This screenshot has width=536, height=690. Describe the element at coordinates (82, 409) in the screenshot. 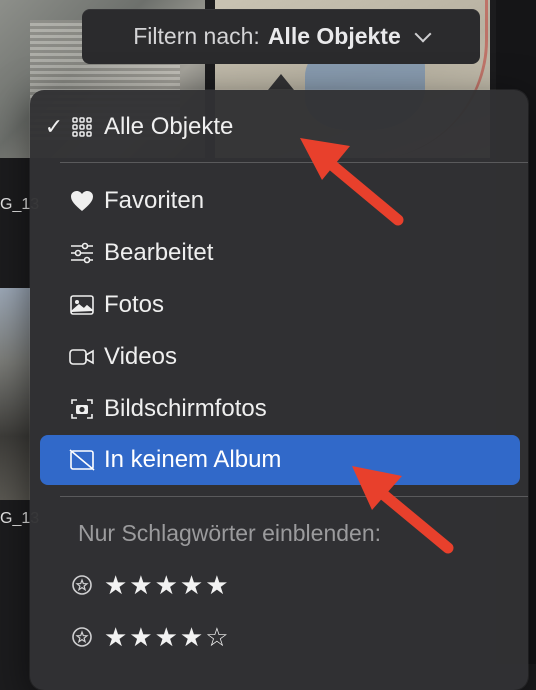

I see `screenshot-icon` at that location.